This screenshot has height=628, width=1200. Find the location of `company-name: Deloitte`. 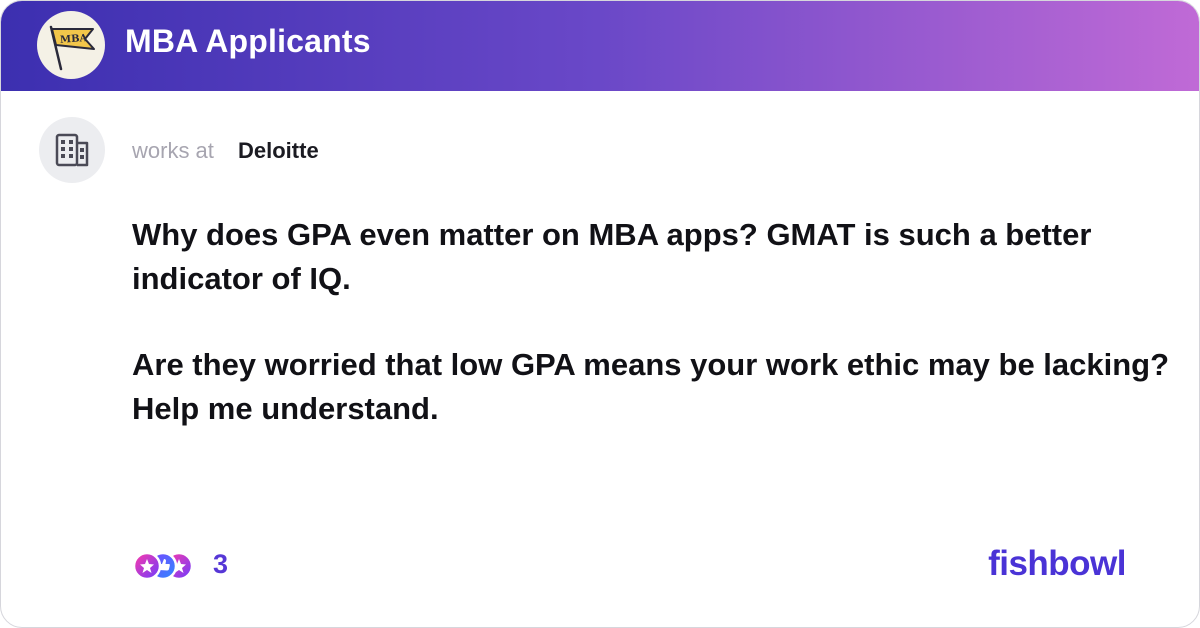

company-name: Deloitte is located at coordinates (278, 151).